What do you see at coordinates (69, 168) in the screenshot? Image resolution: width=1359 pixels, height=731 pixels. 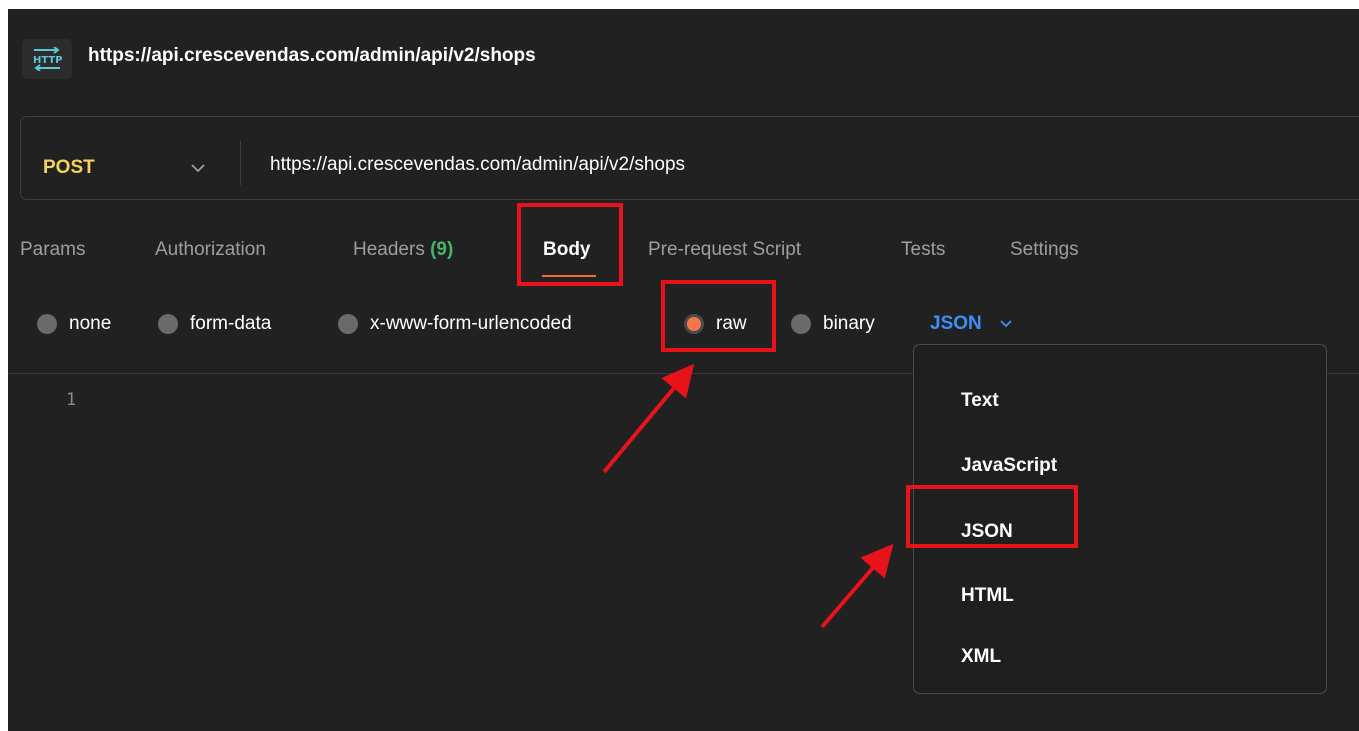 I see `method-selector: POST` at bounding box center [69, 168].